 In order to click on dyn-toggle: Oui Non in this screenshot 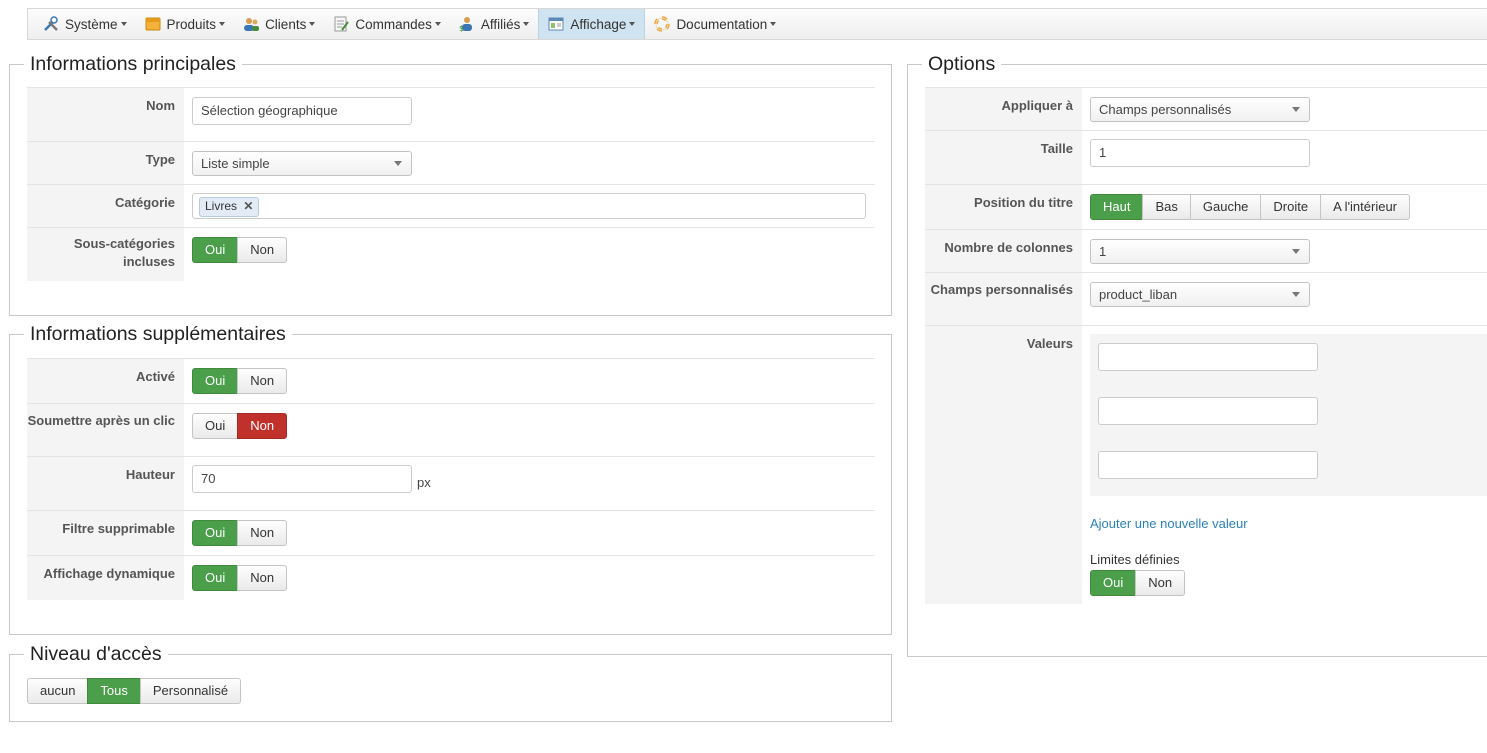, I will do `click(240, 578)`.